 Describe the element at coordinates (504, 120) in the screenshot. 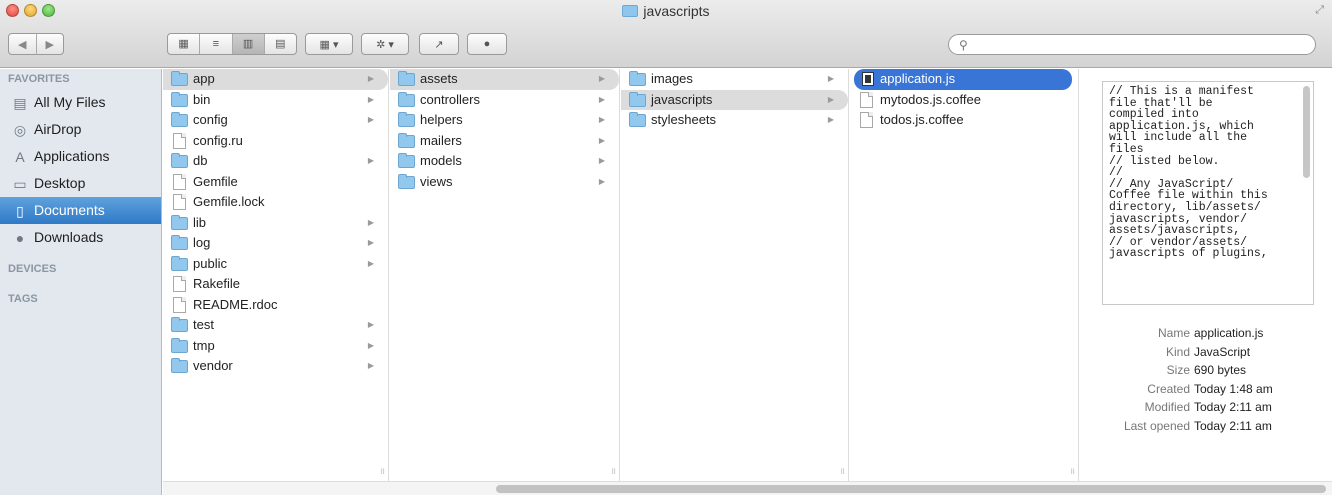

I see `folder-item: helpers ▶` at that location.